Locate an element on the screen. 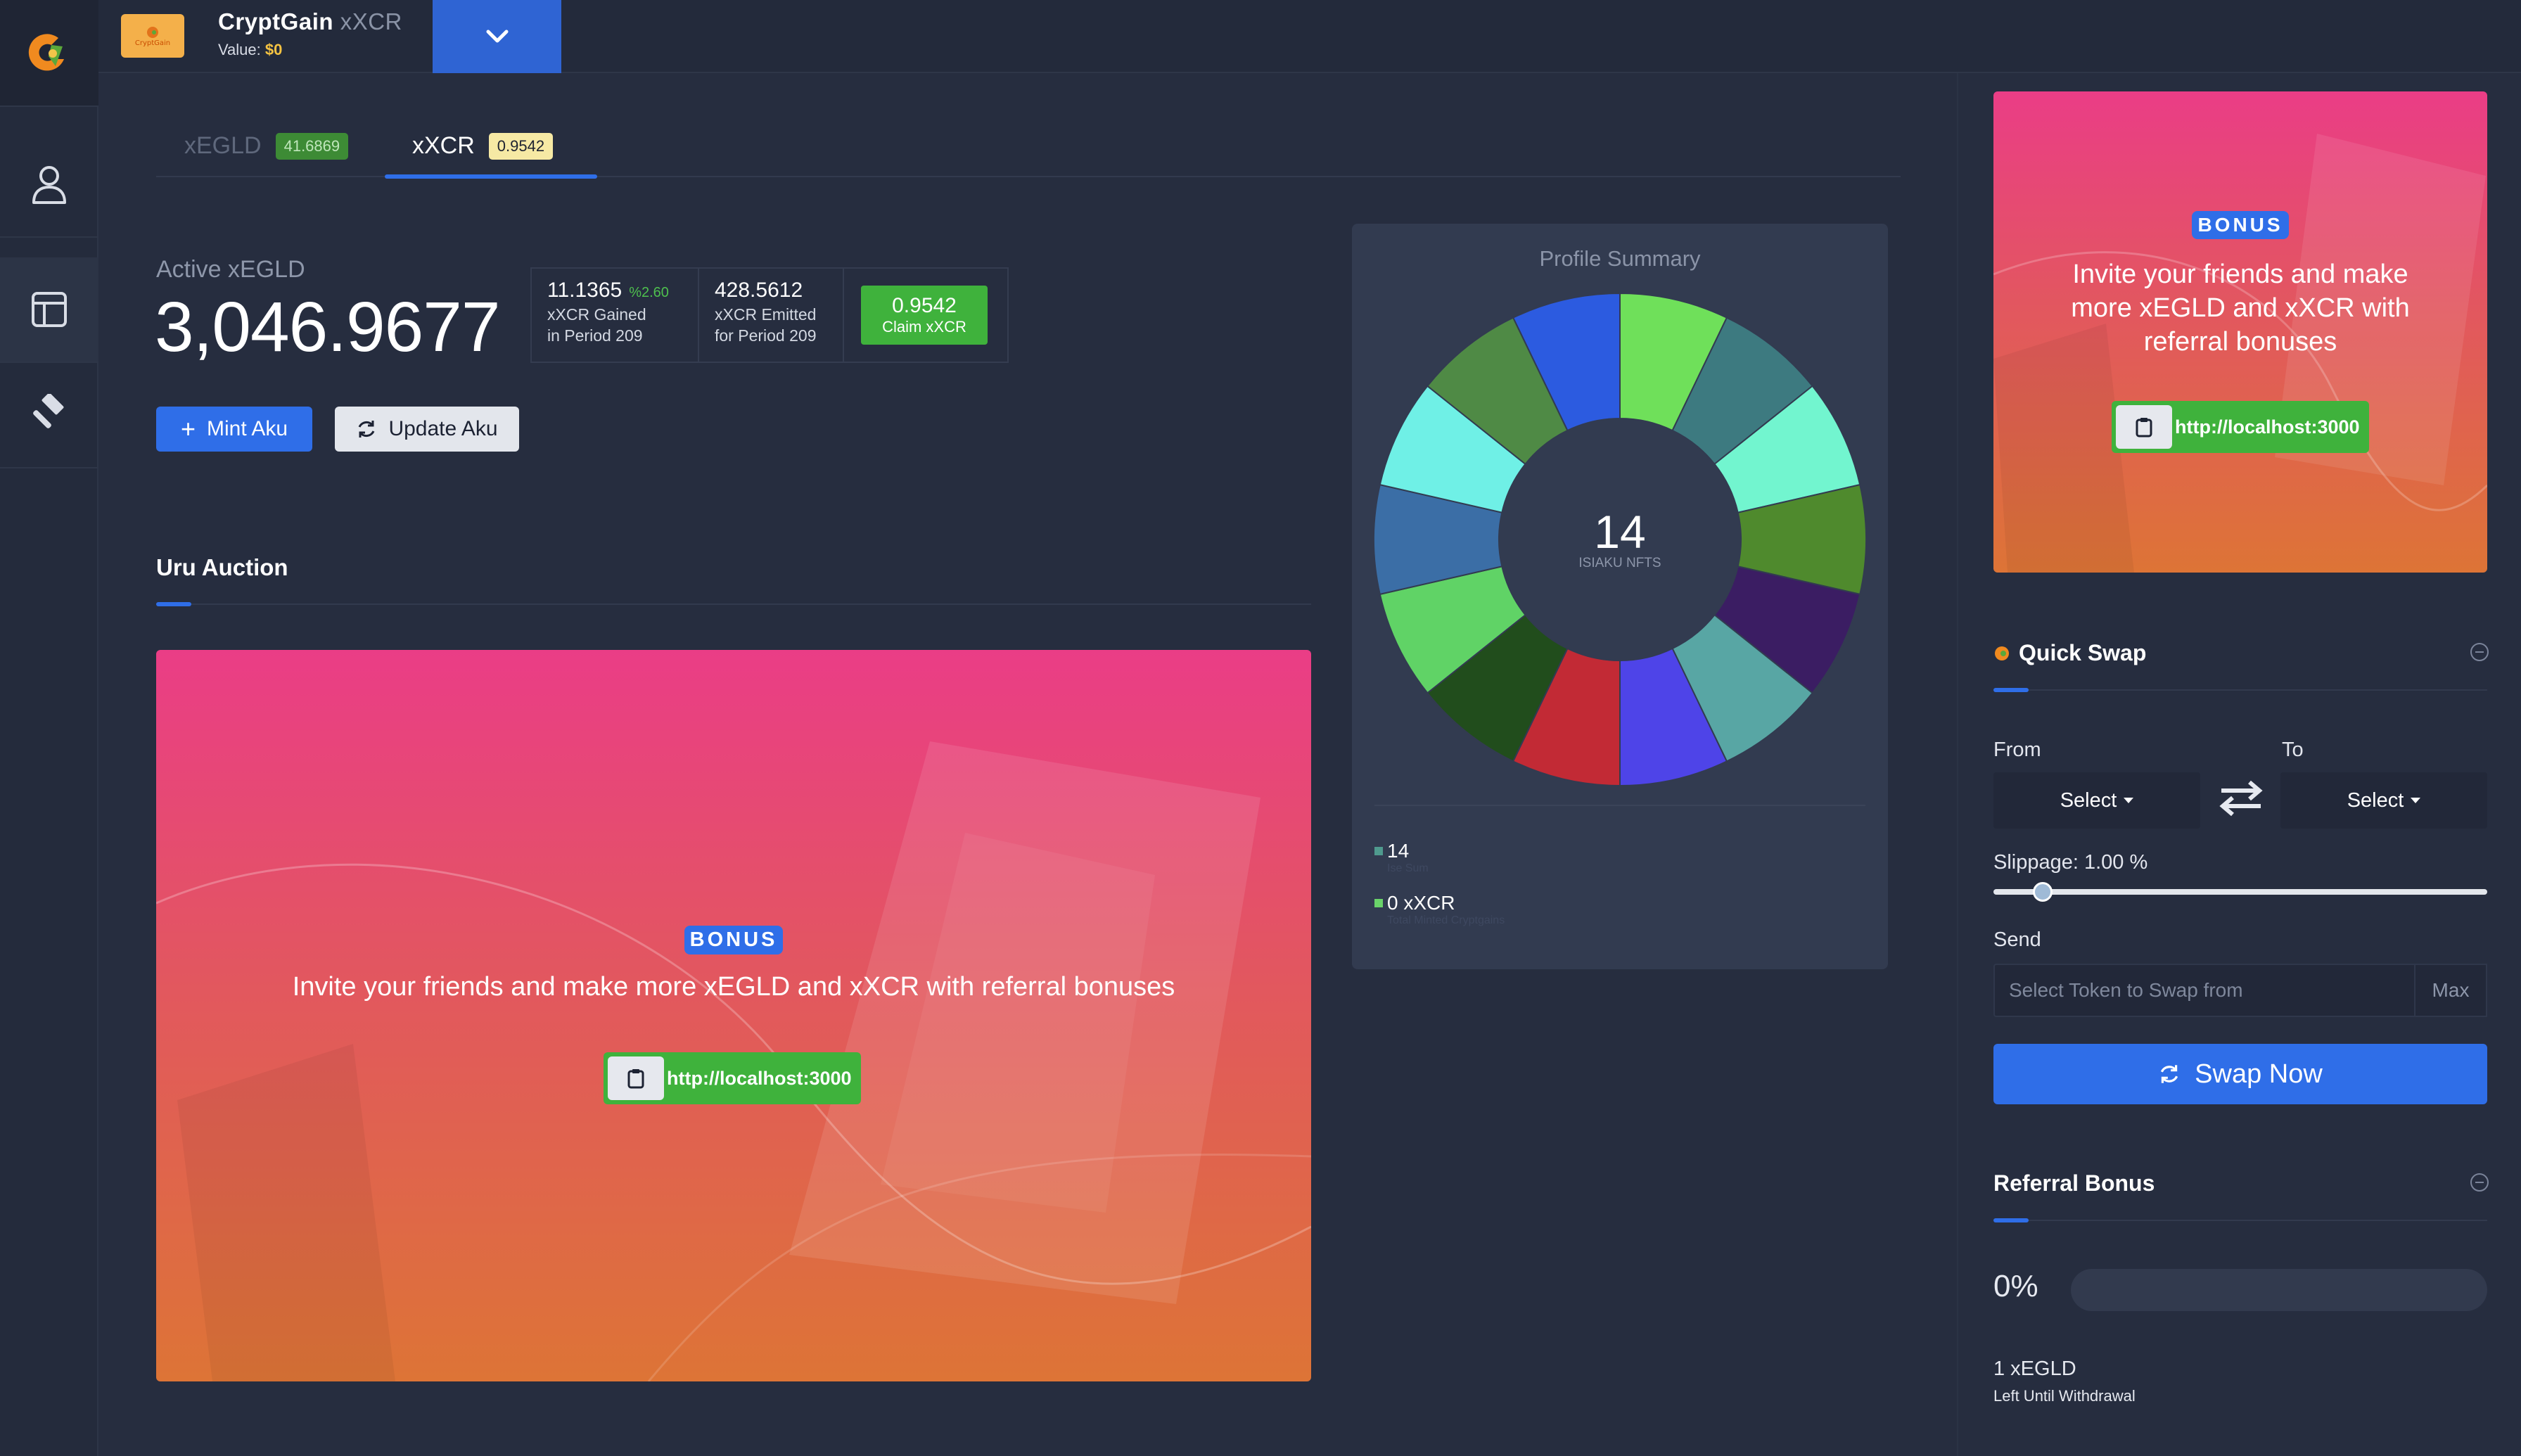 The height and width of the screenshot is (1456, 2521). app-logo is located at coordinates (49, 53).